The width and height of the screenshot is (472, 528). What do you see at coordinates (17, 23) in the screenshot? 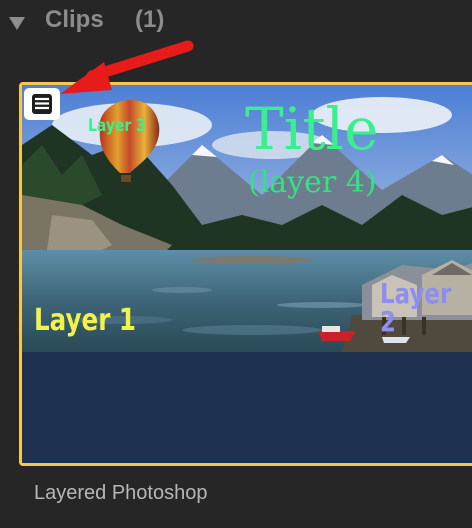
I see `disclosure-triangle-icon` at bounding box center [17, 23].